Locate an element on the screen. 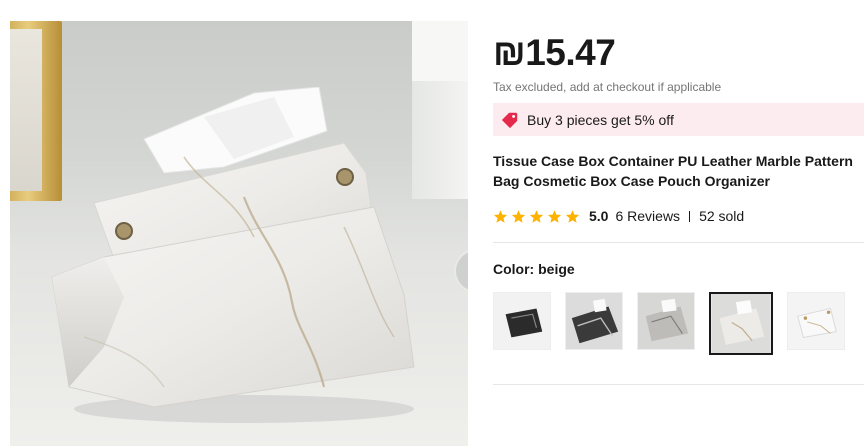  rating-row: 5.0 6 Reviews 52 sold is located at coordinates (618, 216).